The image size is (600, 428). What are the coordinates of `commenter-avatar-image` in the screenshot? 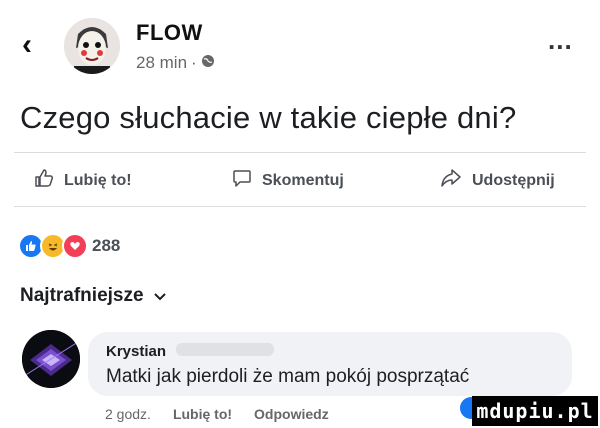 It's located at (51, 359).